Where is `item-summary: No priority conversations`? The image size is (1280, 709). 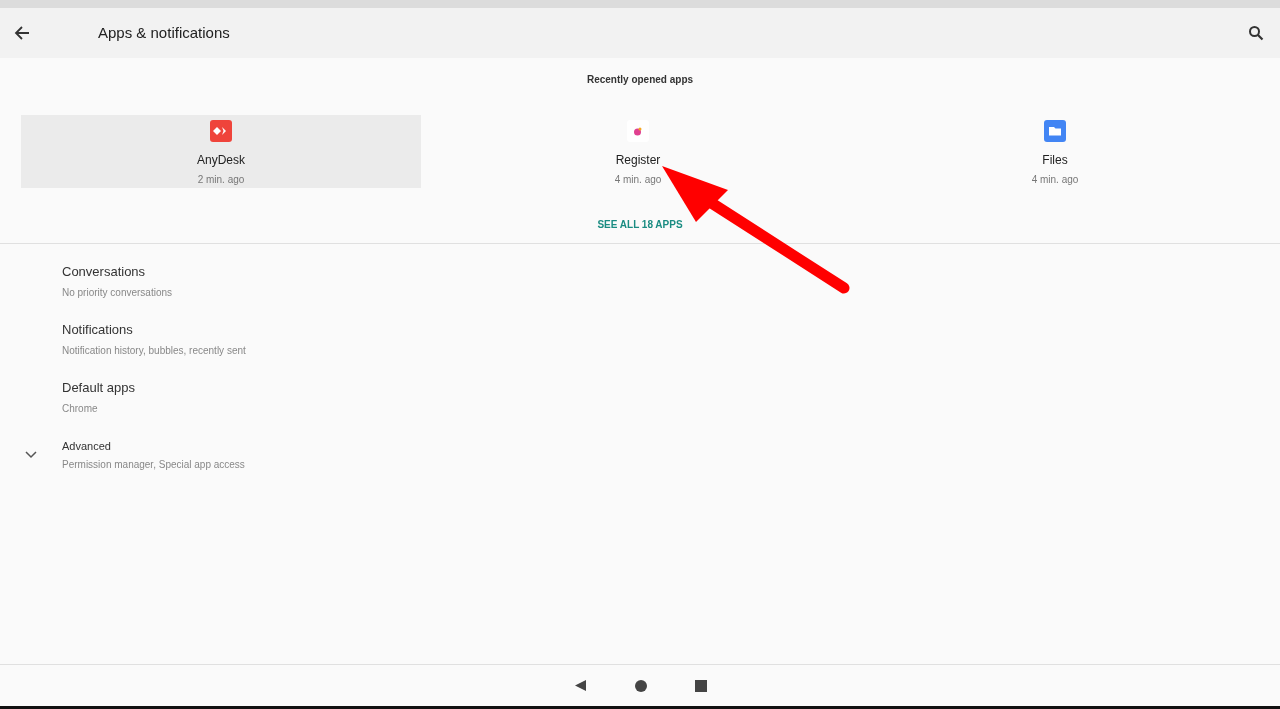
item-summary: No priority conversations is located at coordinates (117, 292).